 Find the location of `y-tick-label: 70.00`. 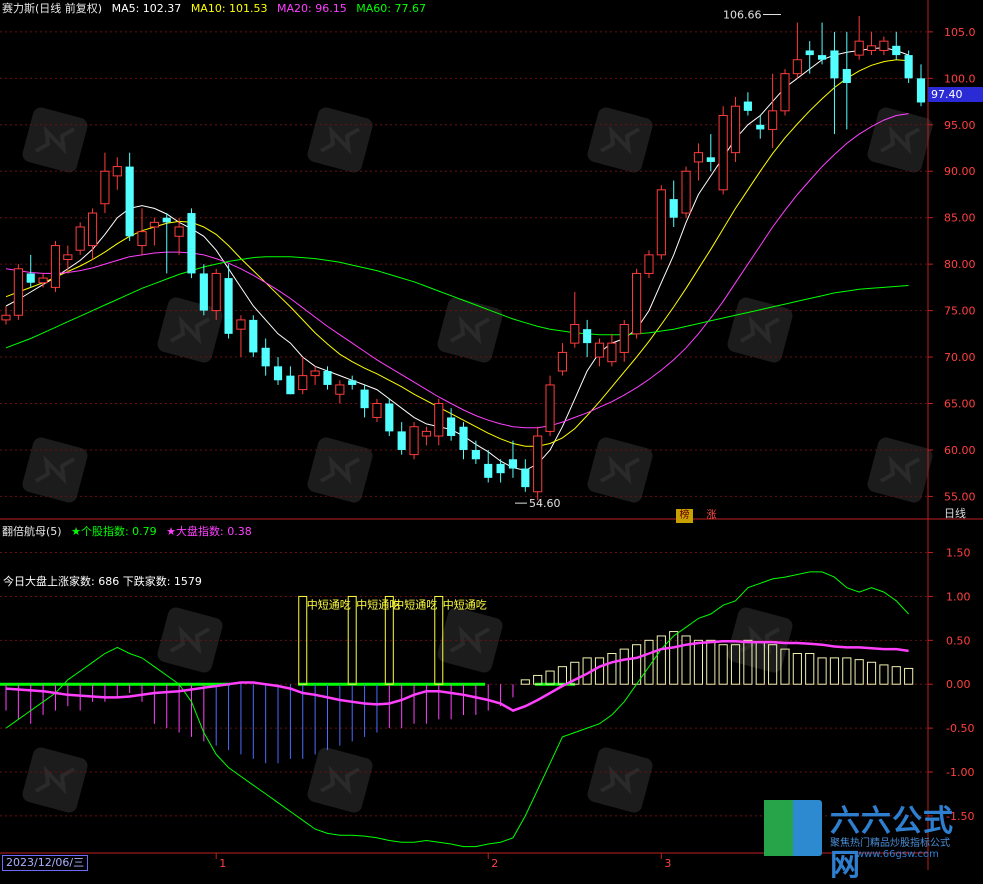

y-tick-label: 70.00 is located at coordinates (960, 357).